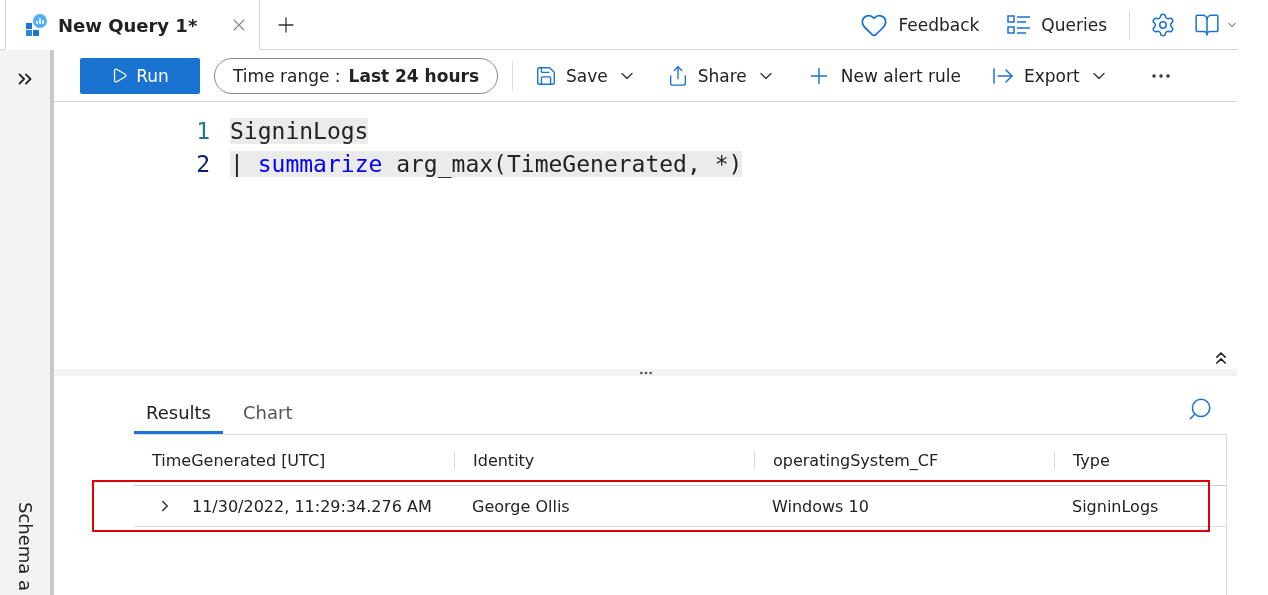 The image size is (1268, 595). Describe the element at coordinates (586, 75) in the screenshot. I see `save-button: Save` at that location.